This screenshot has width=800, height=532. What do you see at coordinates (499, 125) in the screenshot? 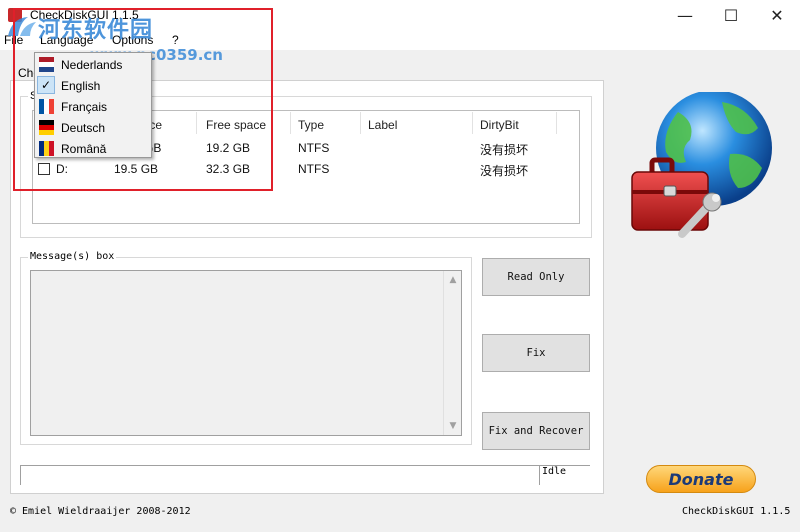
I see `column-header-dirtybit: DirtyBit` at bounding box center [499, 125].